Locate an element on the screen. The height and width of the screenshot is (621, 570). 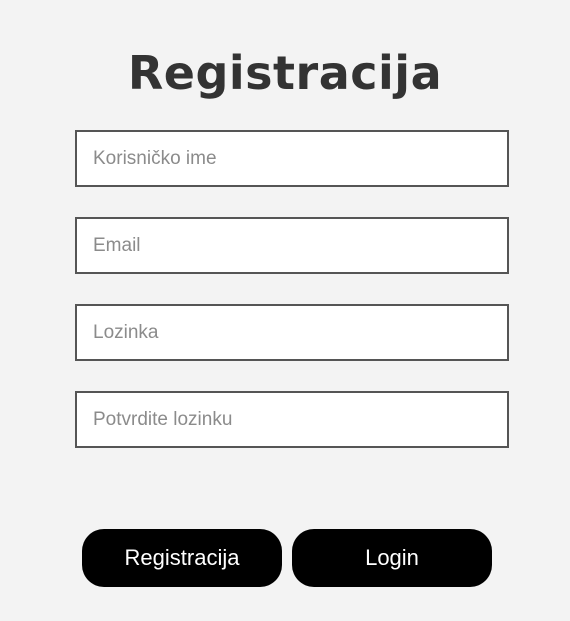
username-field is located at coordinates (292, 158).